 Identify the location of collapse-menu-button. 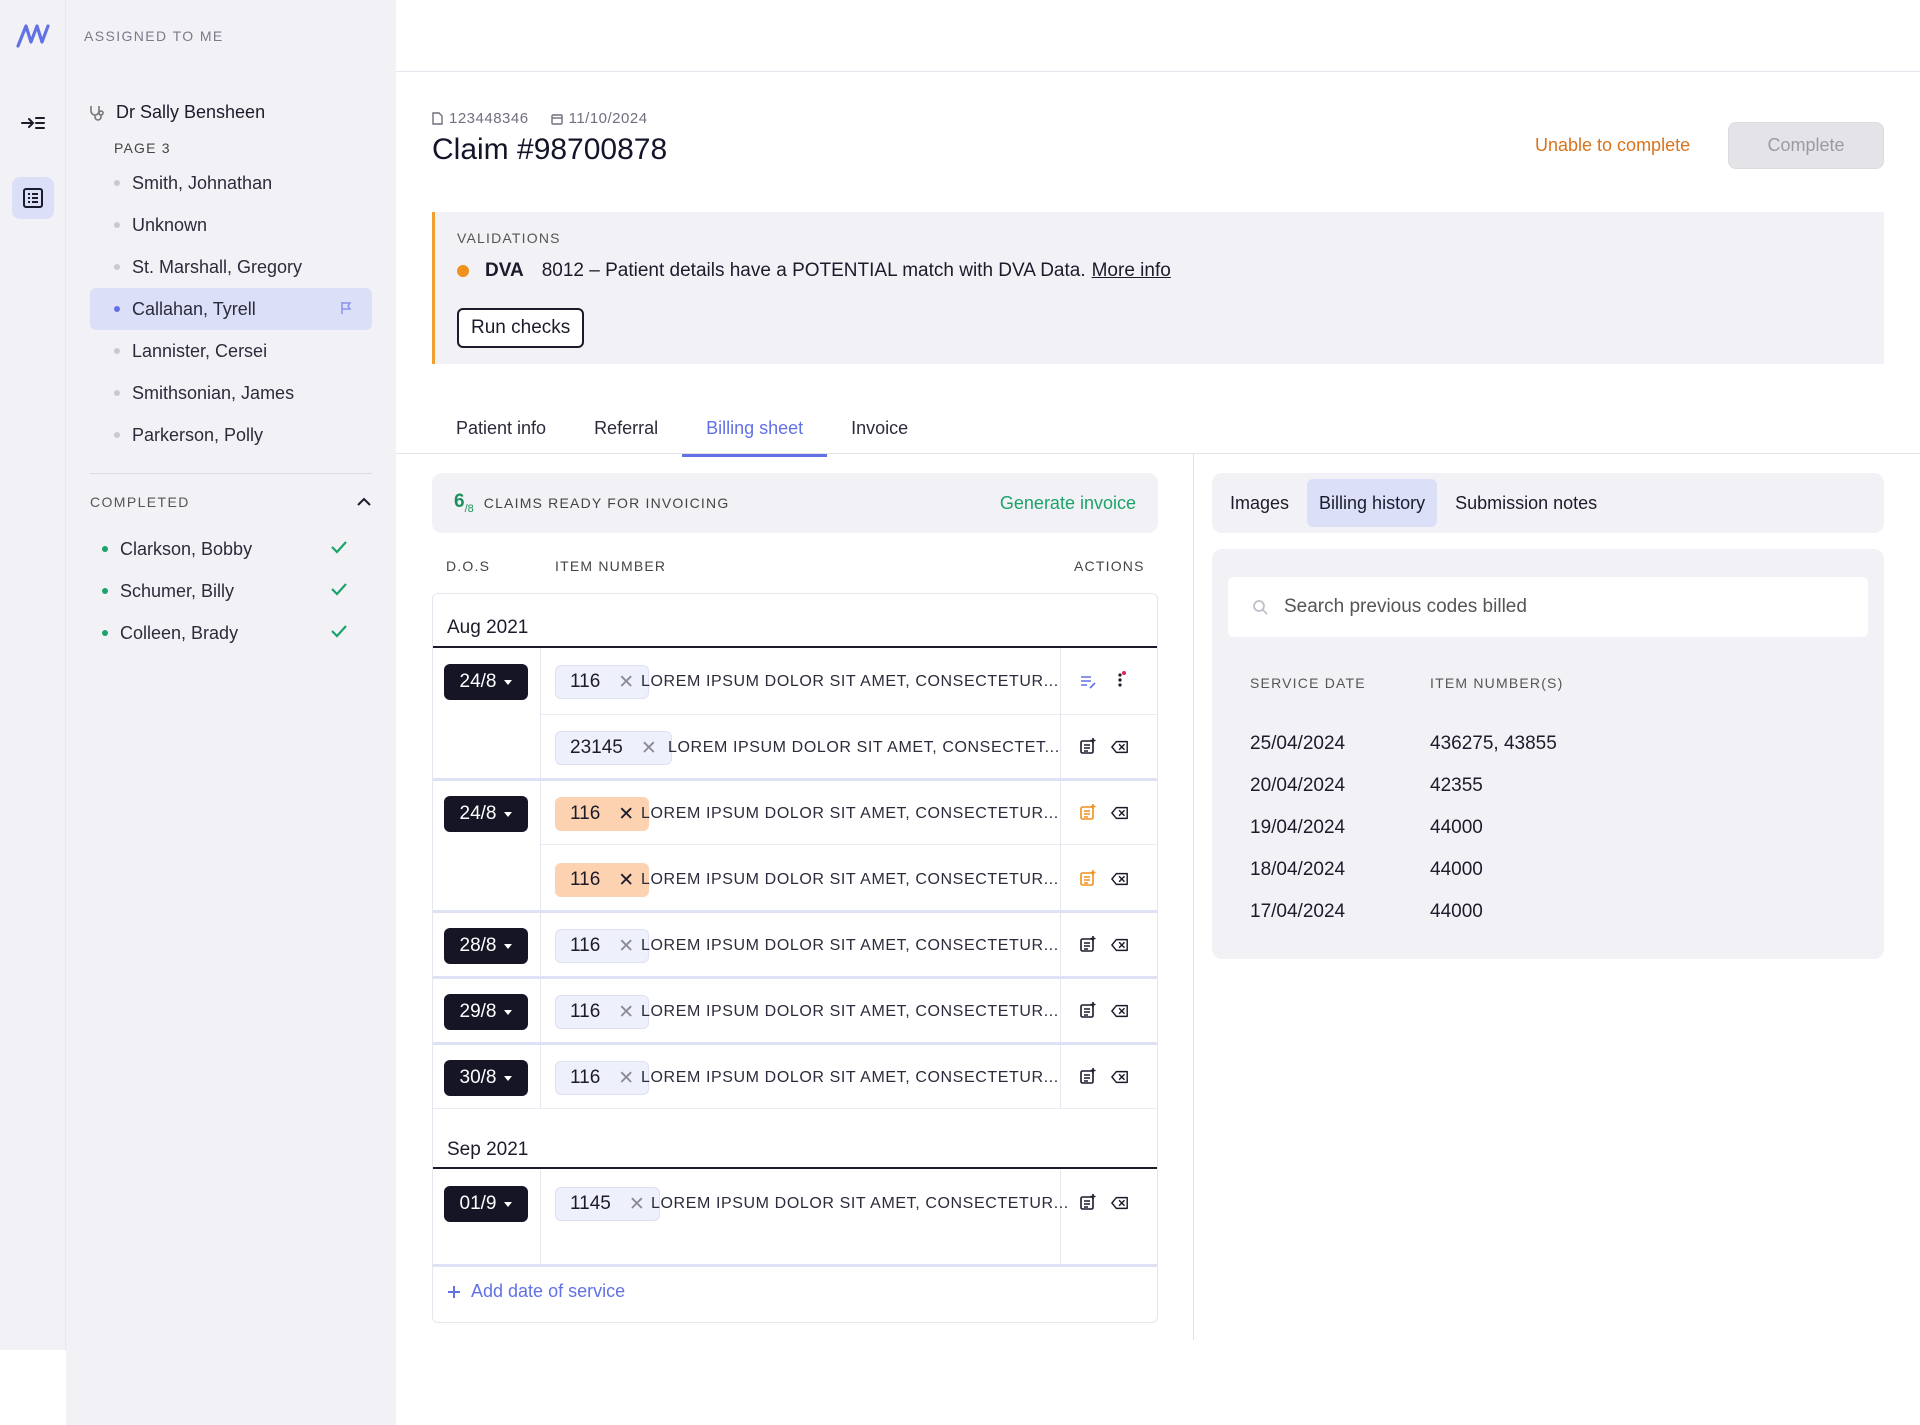
(33, 123).